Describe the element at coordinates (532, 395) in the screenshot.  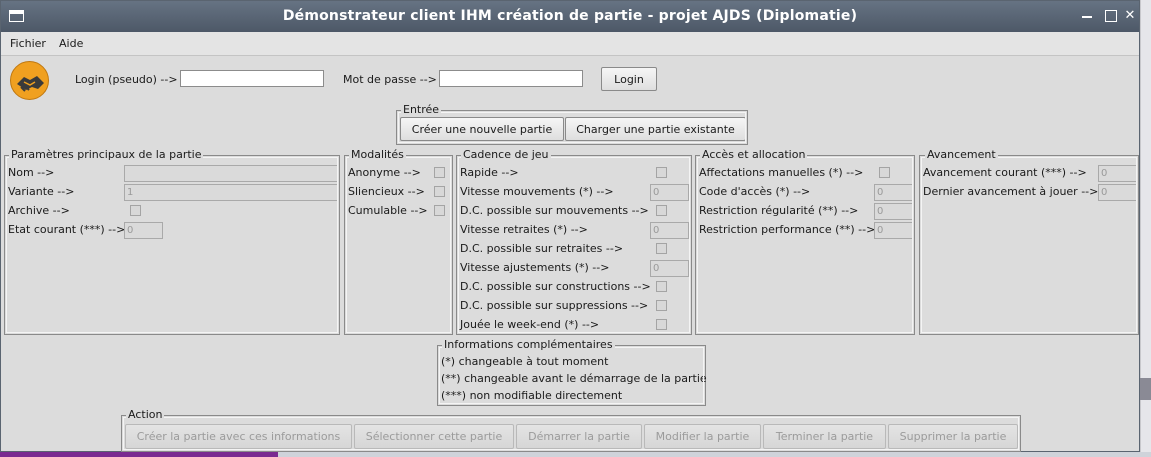
I see `info-line-3: (***) non modifiable directement` at that location.